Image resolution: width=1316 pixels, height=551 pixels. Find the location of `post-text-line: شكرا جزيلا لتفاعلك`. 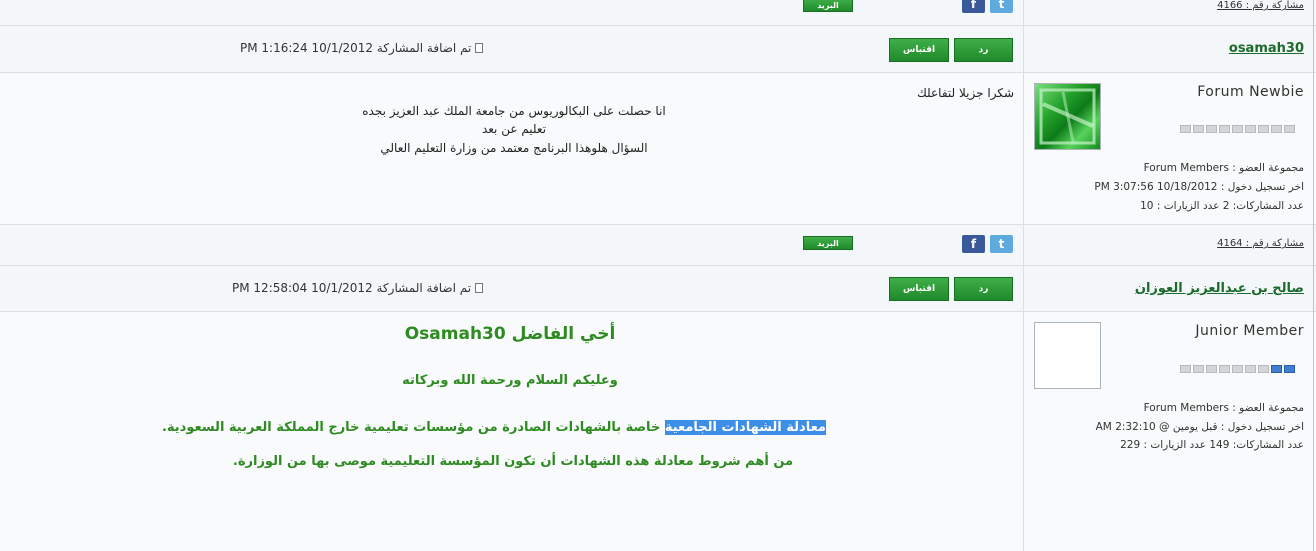

post-text-line: شكرا جزيلا لتفاعلك is located at coordinates (965, 93).